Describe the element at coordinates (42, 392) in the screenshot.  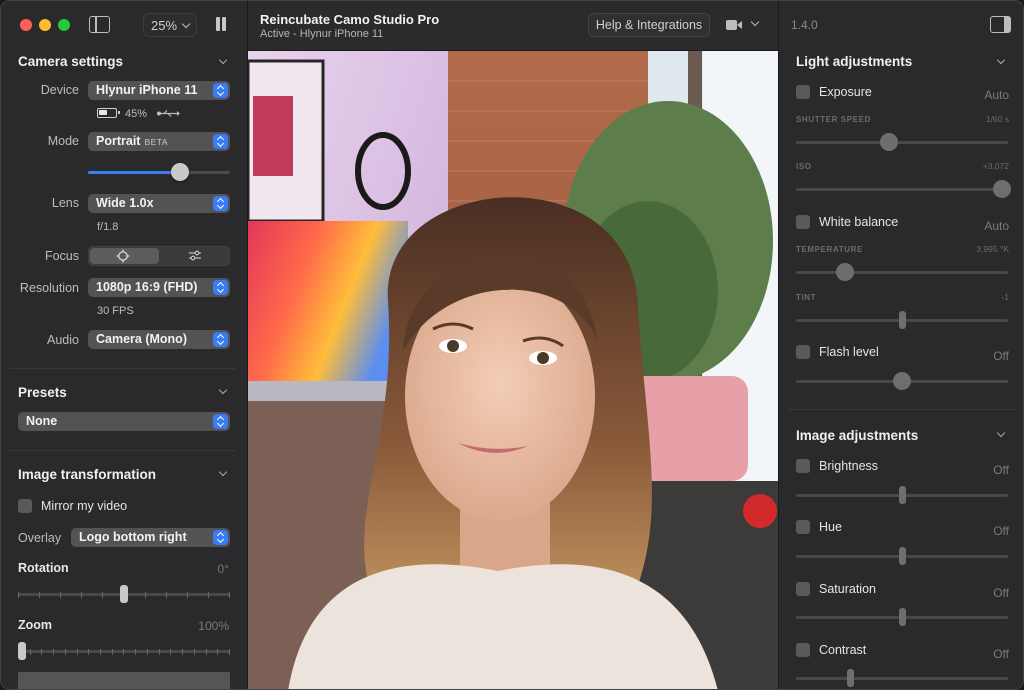
I see `presets-title: Presets` at that location.